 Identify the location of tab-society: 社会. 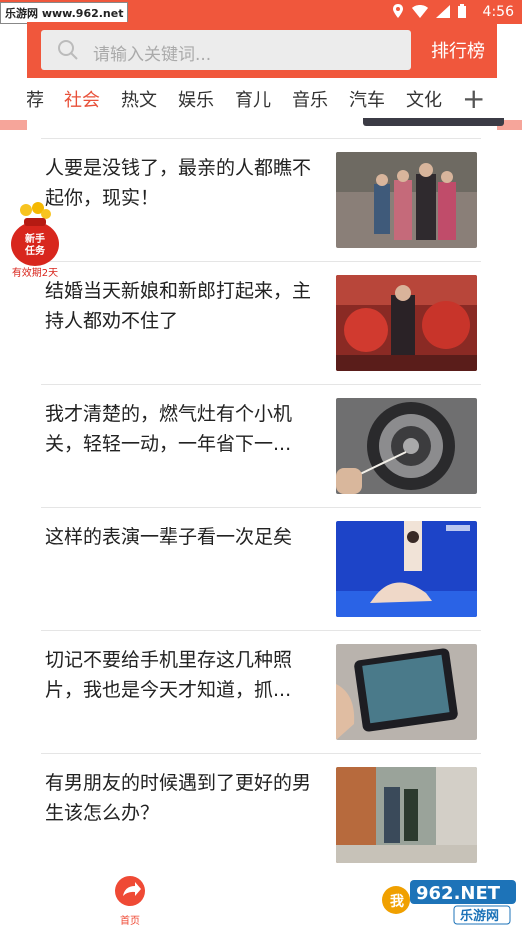
(82, 99).